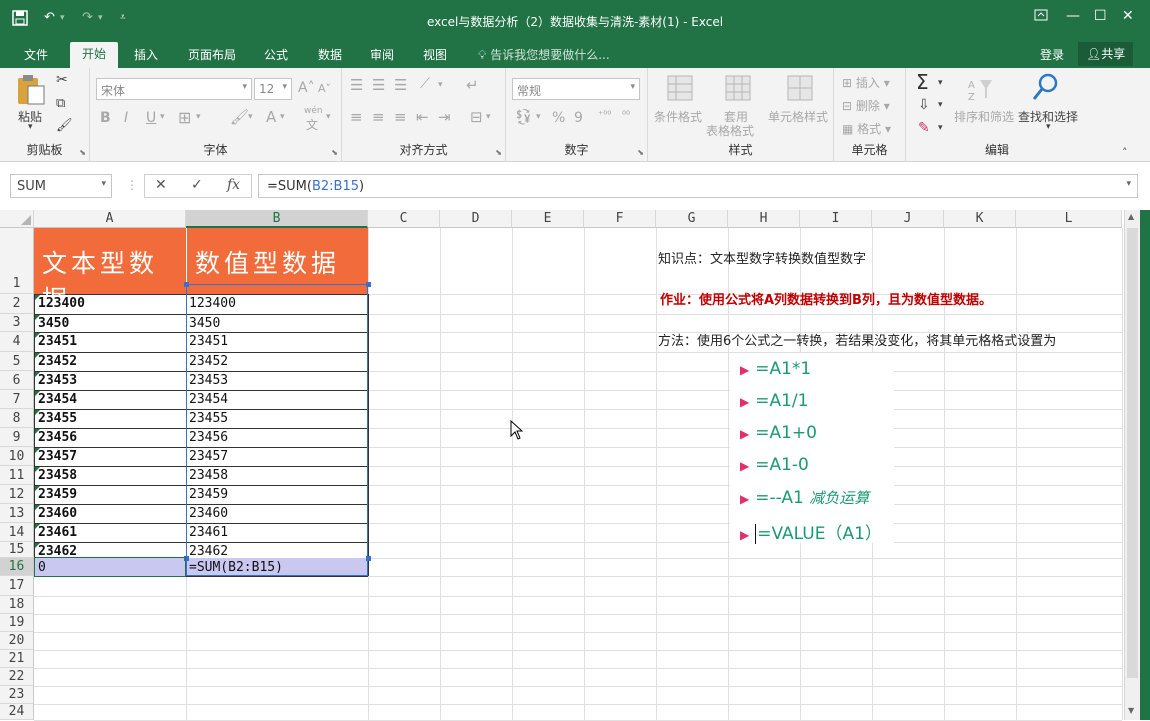 The image size is (1150, 721). Describe the element at coordinates (17, 418) in the screenshot. I see `row-header-8: 8` at that location.